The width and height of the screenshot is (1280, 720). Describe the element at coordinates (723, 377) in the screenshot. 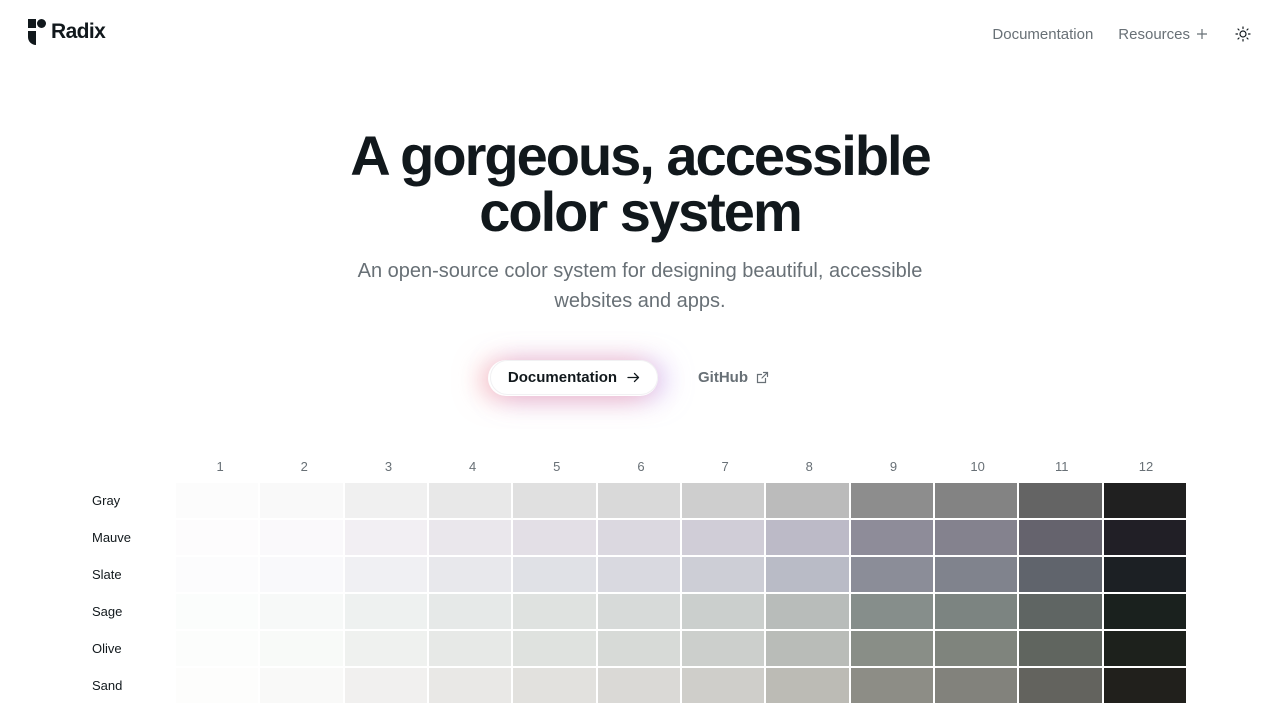

I see `github-button-label: GitHub` at that location.